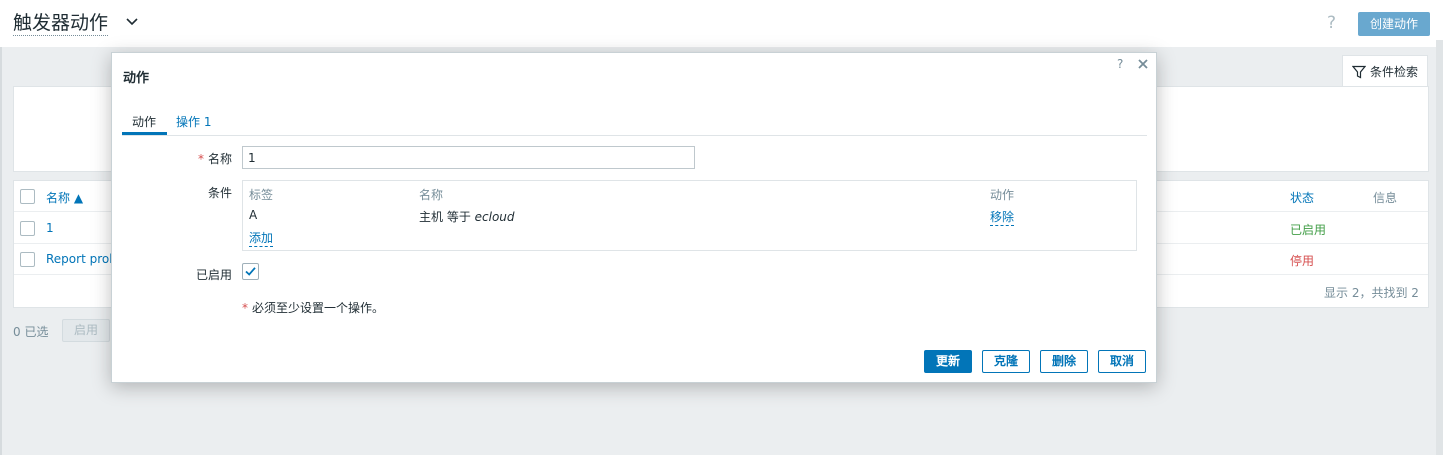 The width and height of the screenshot is (1443, 455). What do you see at coordinates (31, 332) in the screenshot?
I see `selected-count: 0 已选` at bounding box center [31, 332].